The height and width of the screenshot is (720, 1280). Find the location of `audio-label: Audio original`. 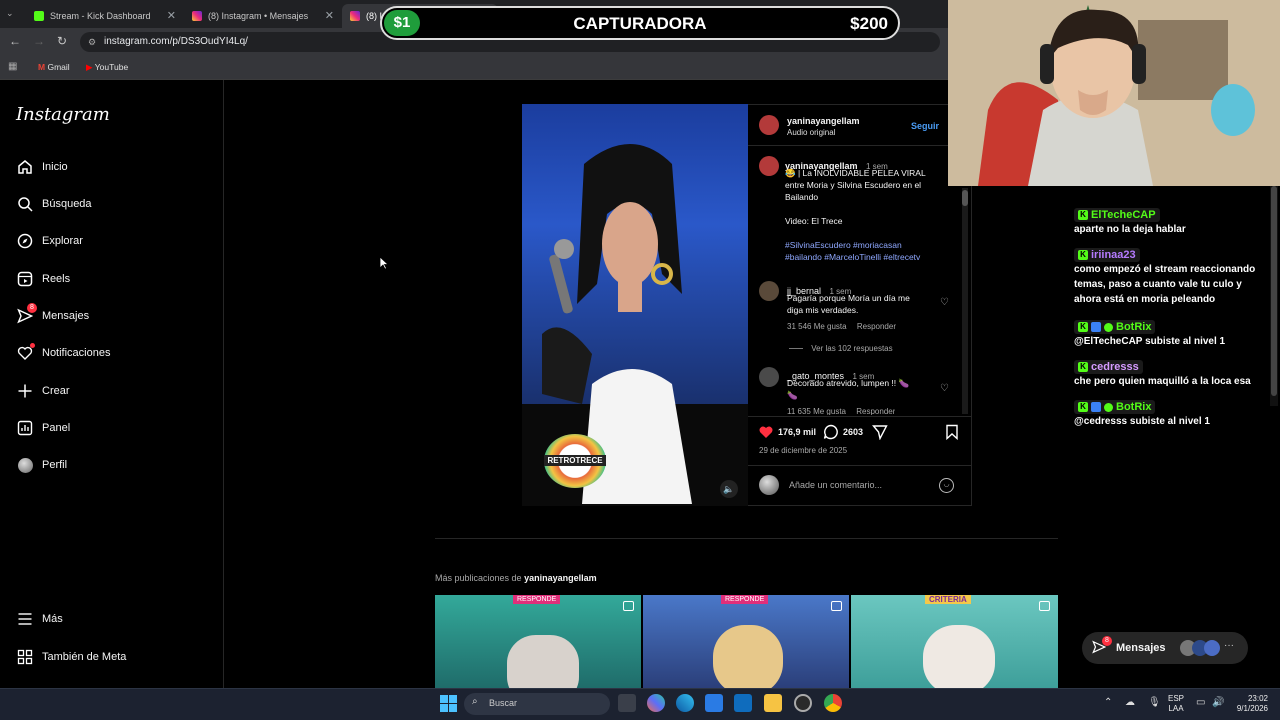

audio-label: Audio original is located at coordinates (811, 132).